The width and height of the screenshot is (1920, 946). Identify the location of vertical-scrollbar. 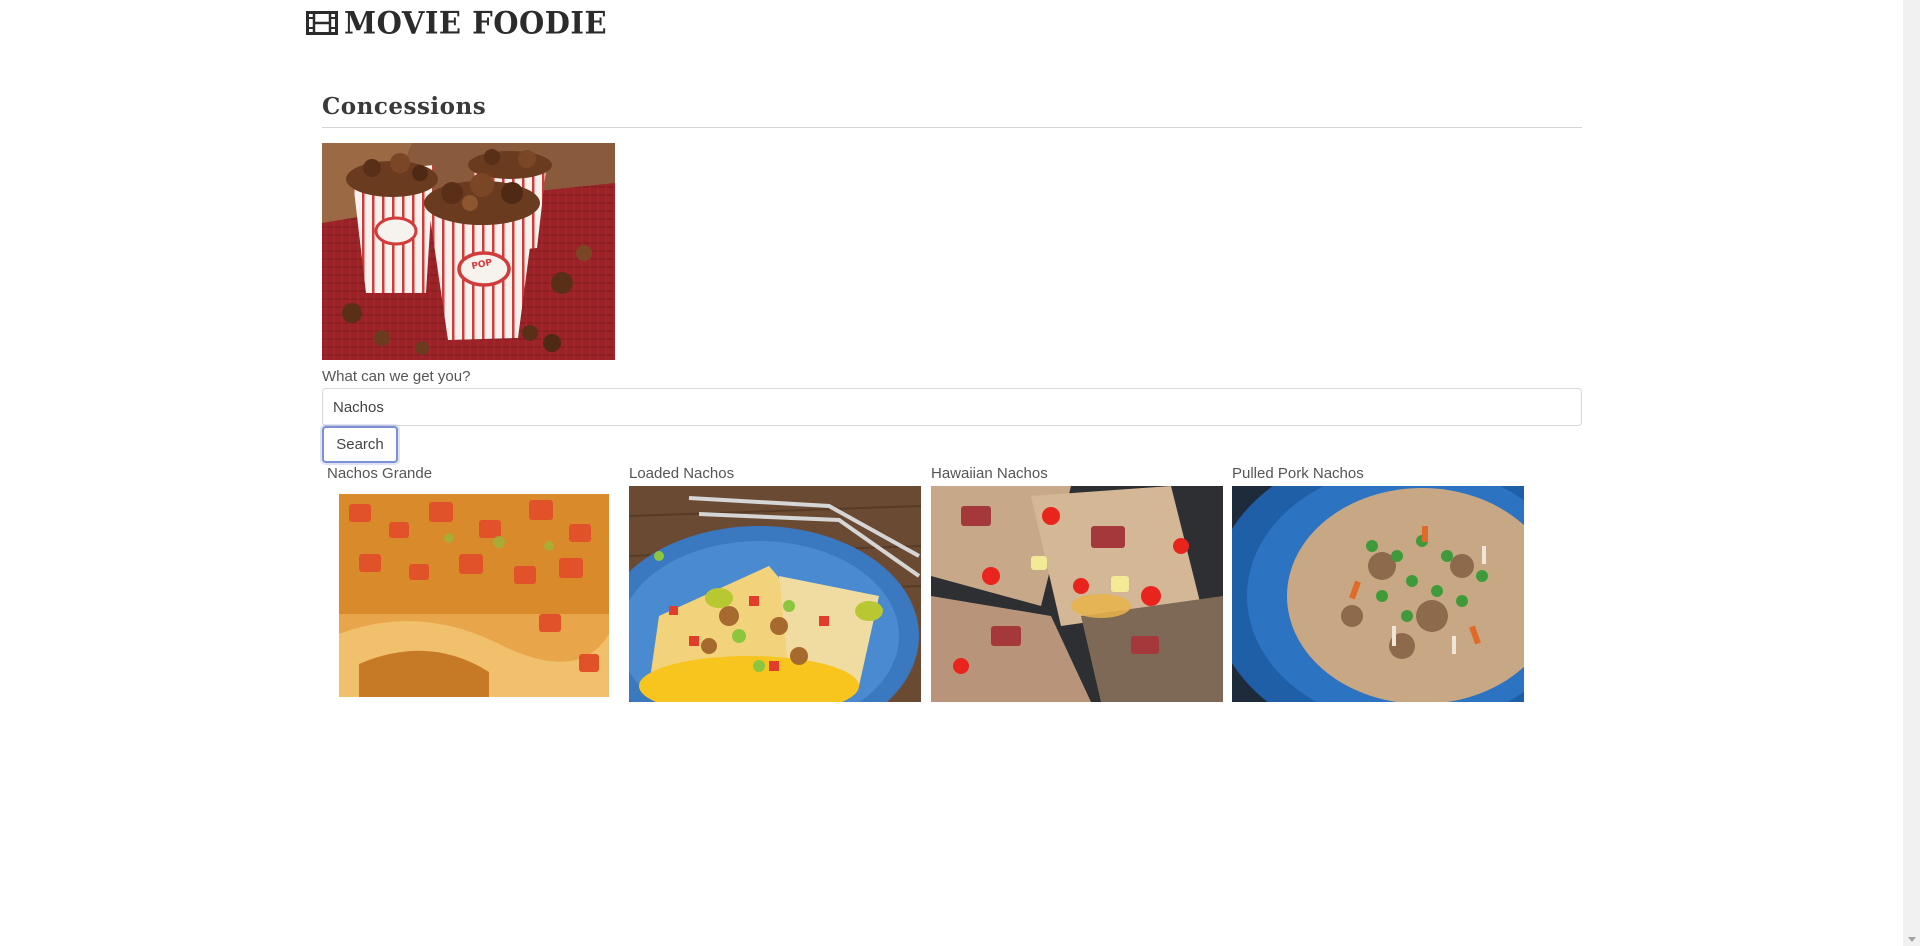
(1911, 473).